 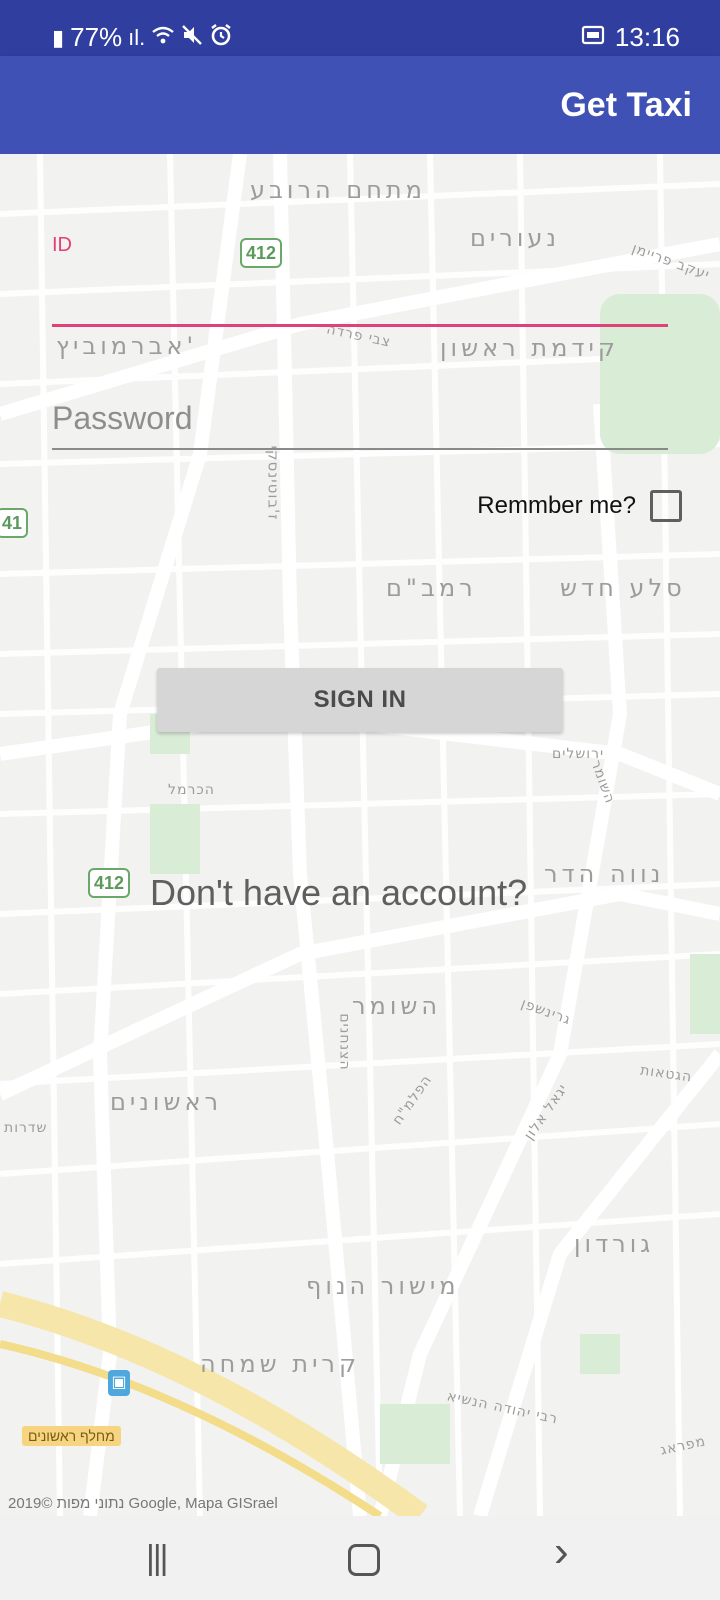 What do you see at coordinates (344, 1042) in the screenshot?
I see `map-label-hatzanhanim: הצנחנים` at bounding box center [344, 1042].